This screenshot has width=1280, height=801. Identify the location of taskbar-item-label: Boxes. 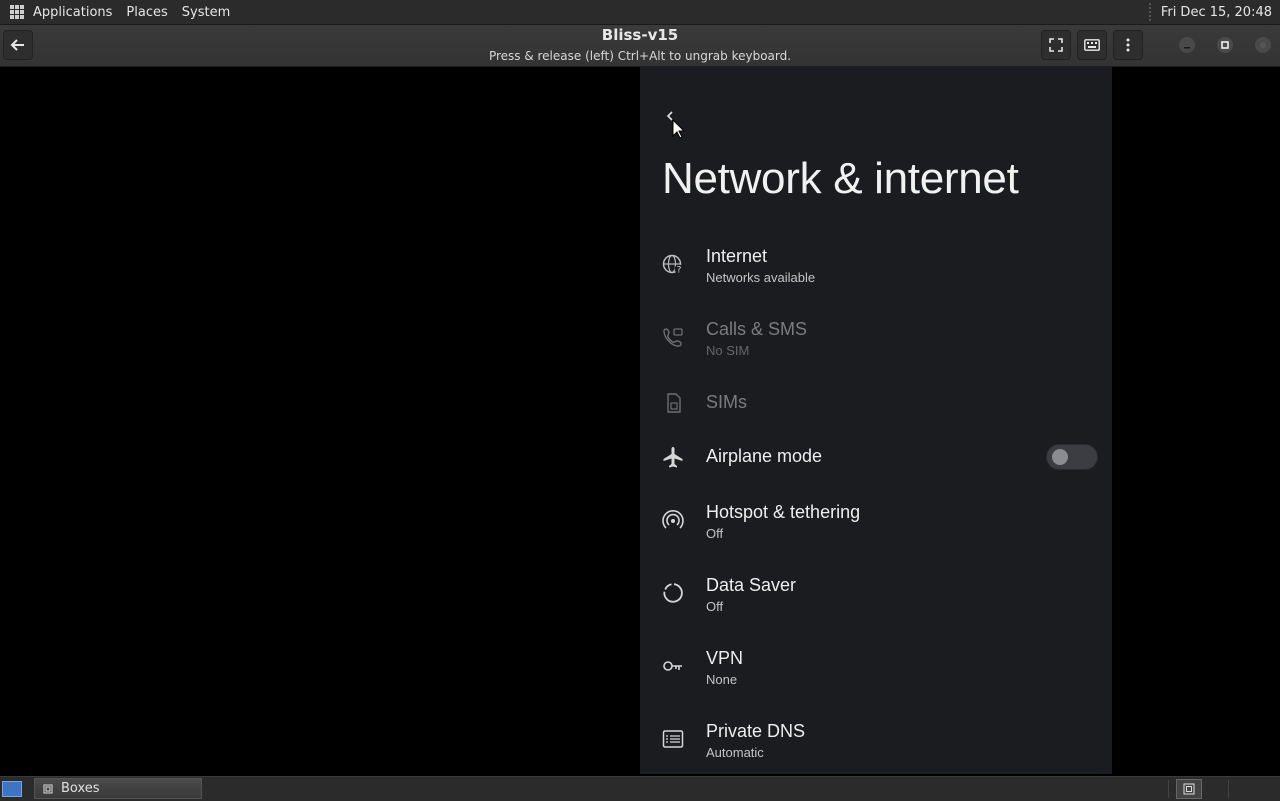
(80, 788).